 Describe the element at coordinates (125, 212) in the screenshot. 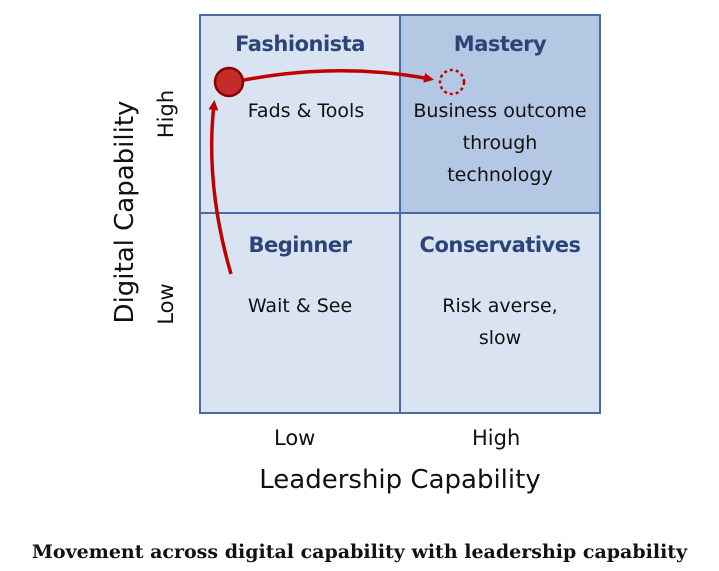

I see `y-axis-title: Digital Capability` at that location.